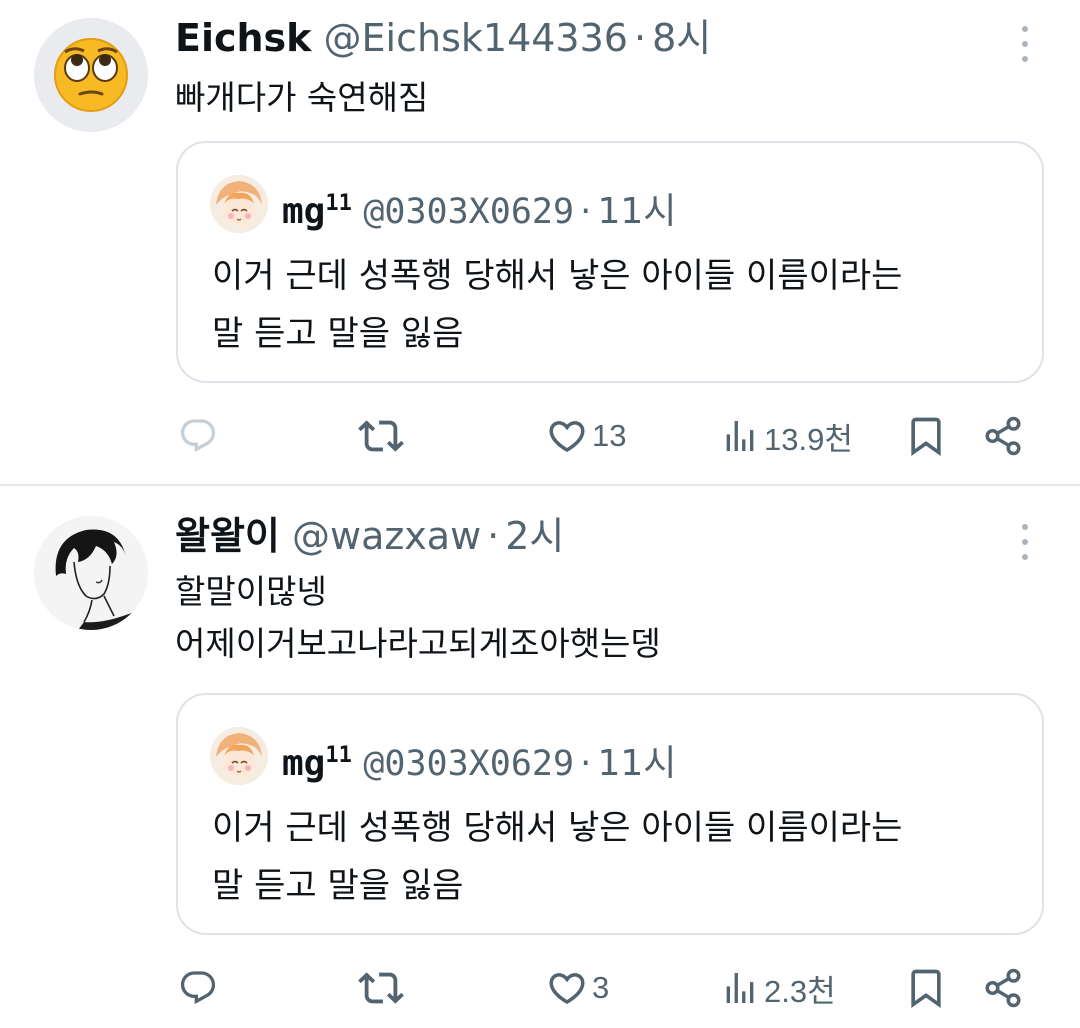  Describe the element at coordinates (251, 591) in the screenshot. I see `tweet-text-line: 할말이많넹` at that location.